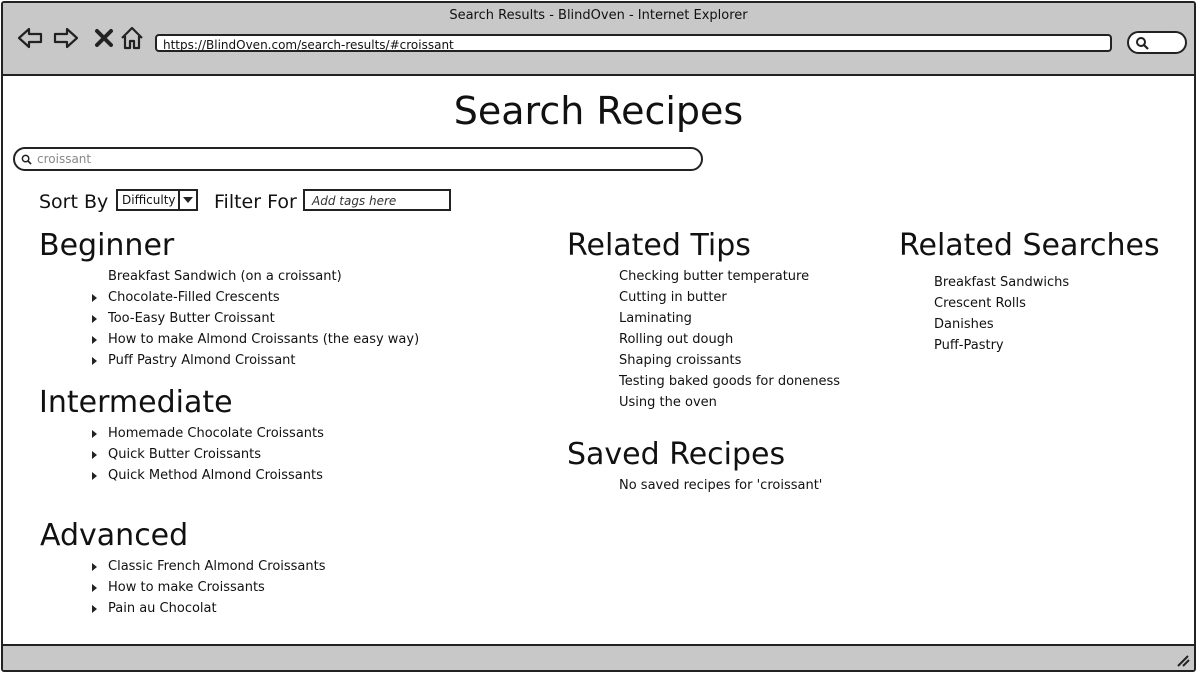  What do you see at coordinates (354, 201) in the screenshot?
I see `tags-placeholder: Add tags here` at bounding box center [354, 201].